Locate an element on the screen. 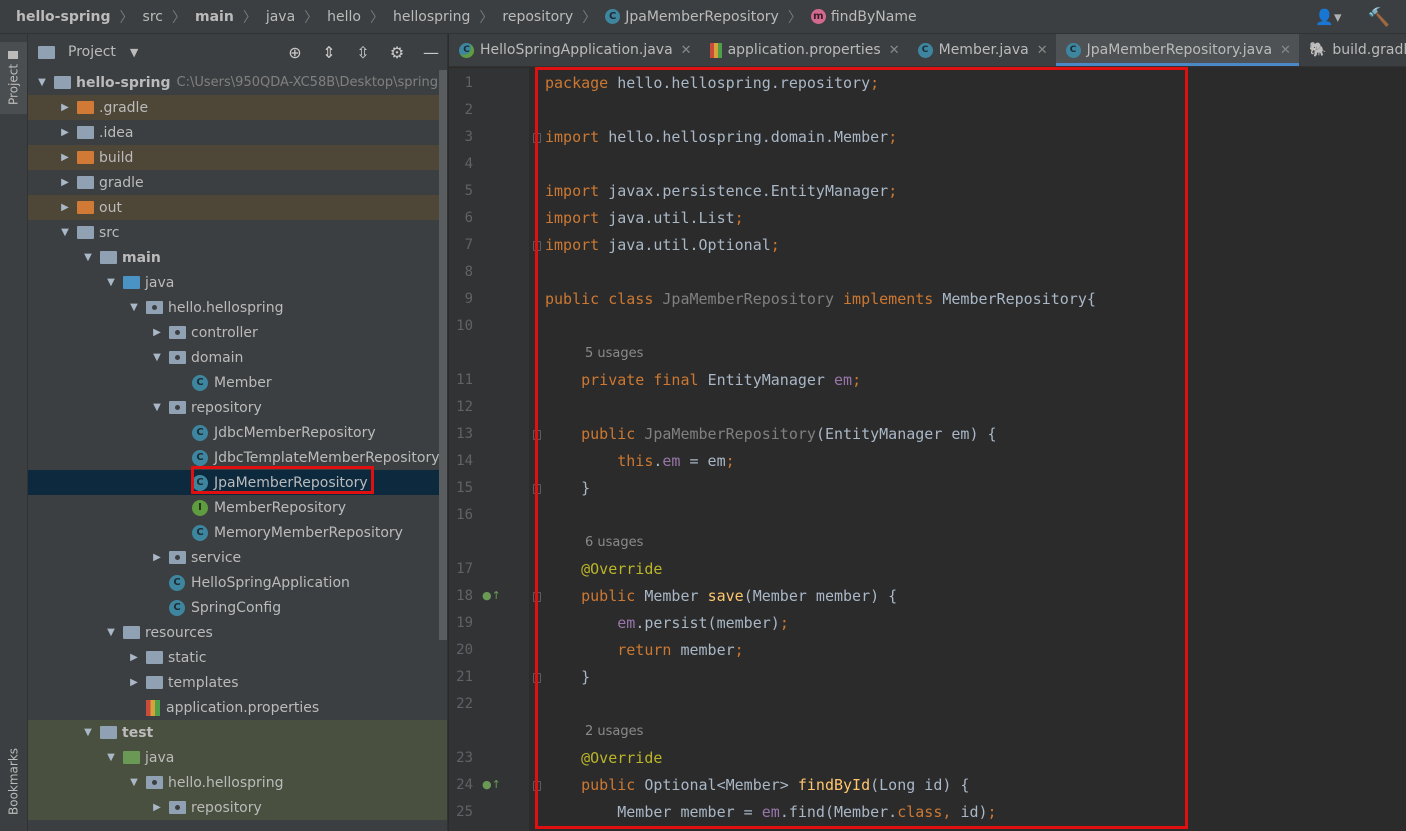  tree-item: ▼ domain is located at coordinates (237, 357).